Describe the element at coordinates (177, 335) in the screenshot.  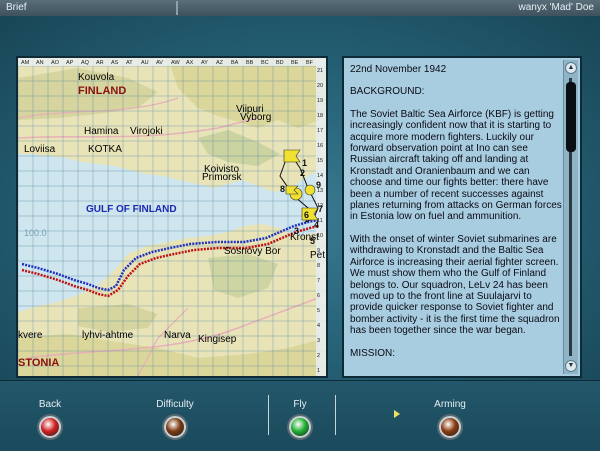
I see `map-place-label: Narva` at that location.